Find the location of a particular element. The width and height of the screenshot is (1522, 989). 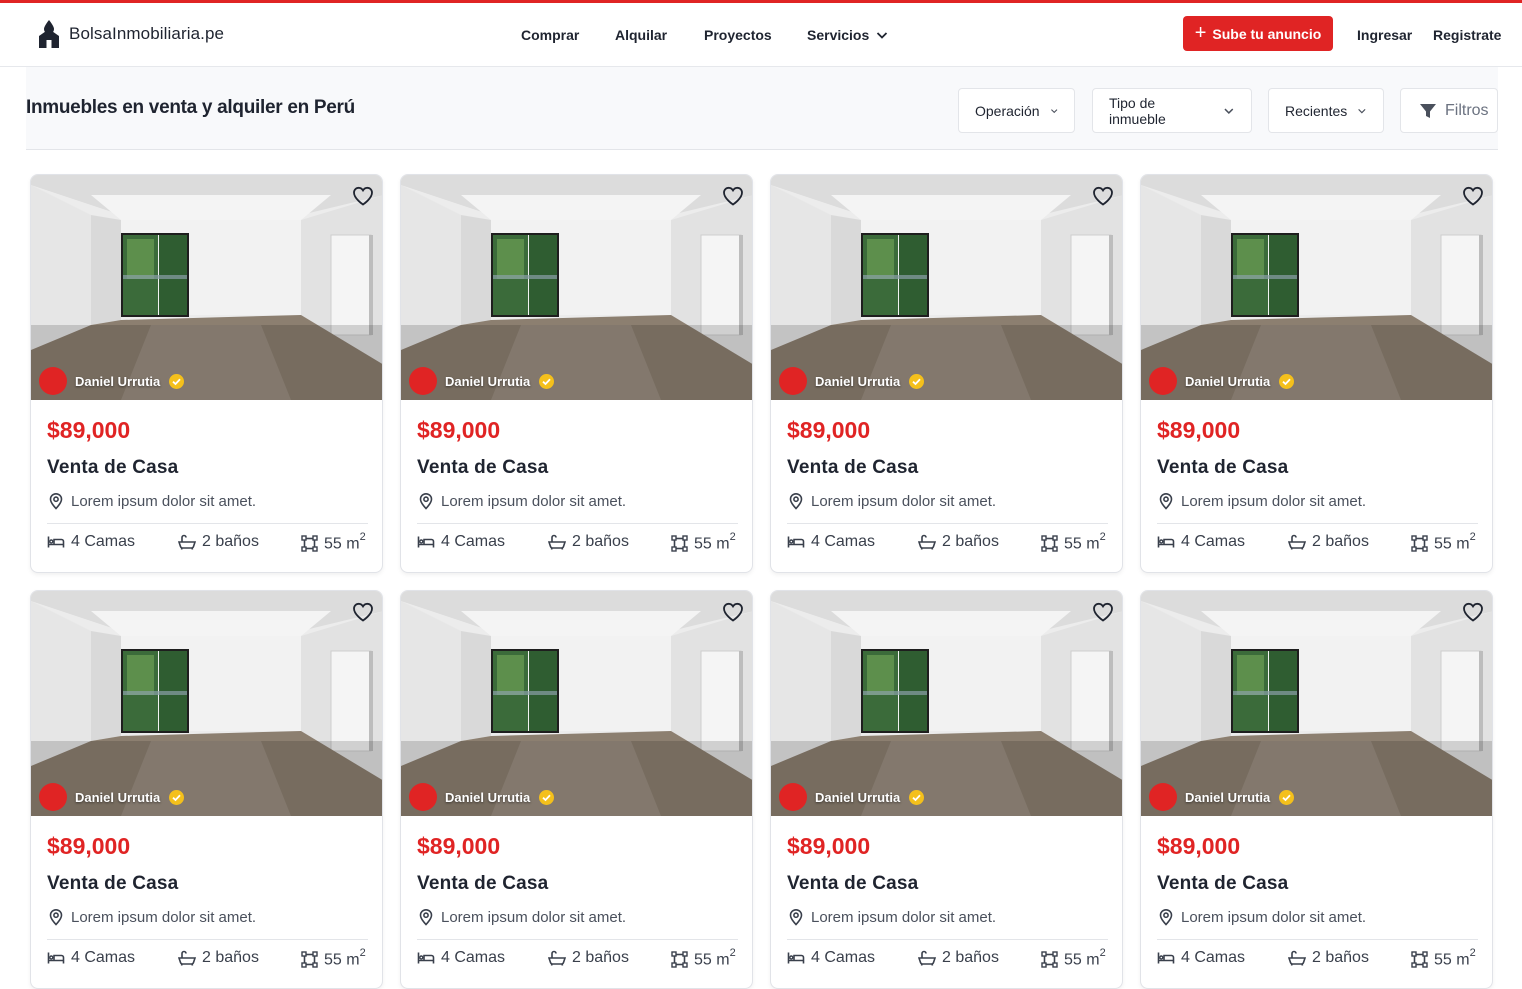

area-text: 55 m2 is located at coordinates (715, 542).